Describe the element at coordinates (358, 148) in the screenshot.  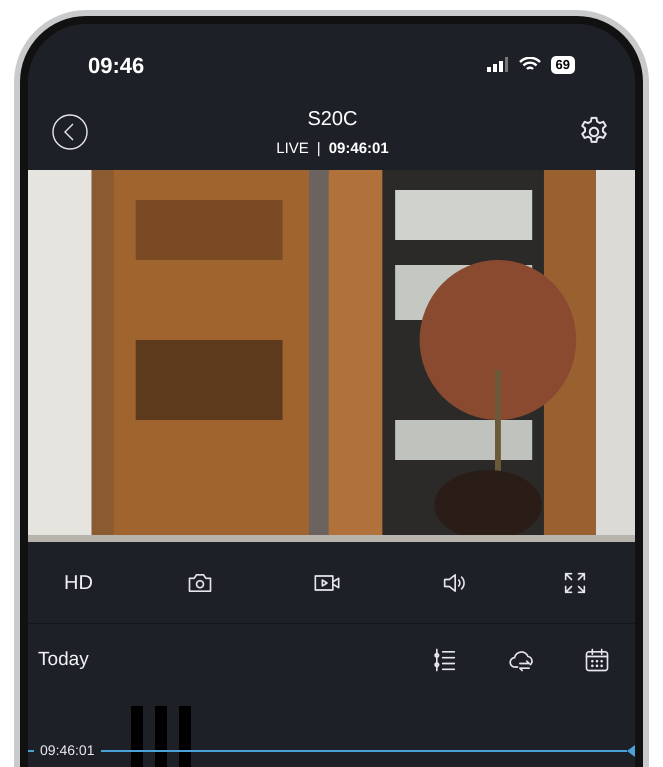
I see `live-time: 09:46:01` at that location.